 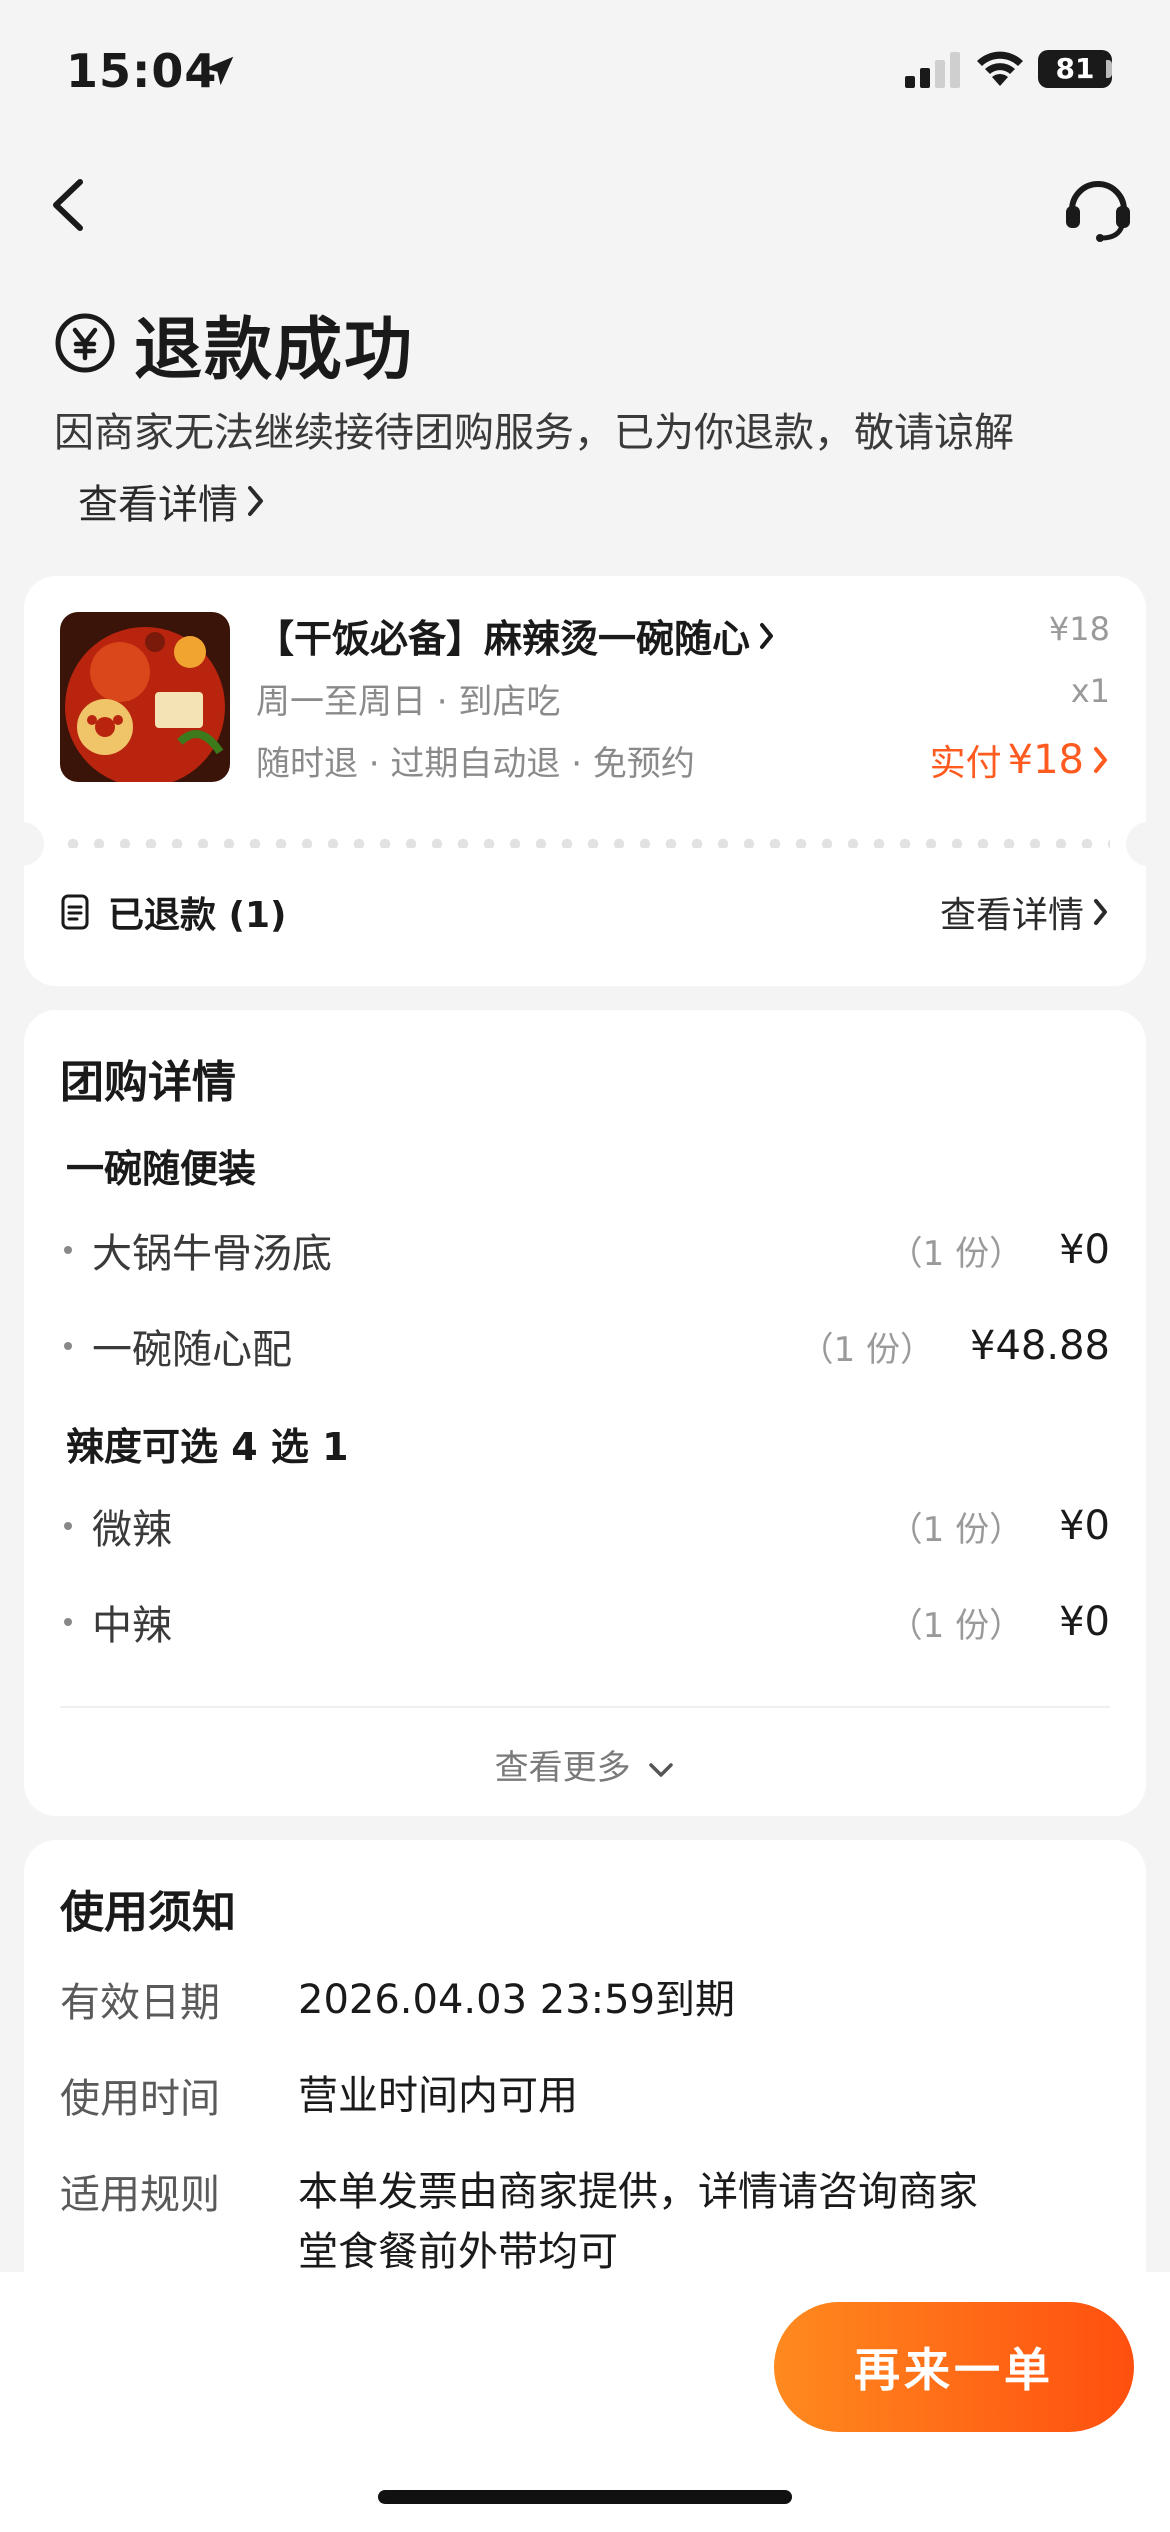 What do you see at coordinates (1011, 915) in the screenshot?
I see `view-detail-label: 查看详情` at bounding box center [1011, 915].